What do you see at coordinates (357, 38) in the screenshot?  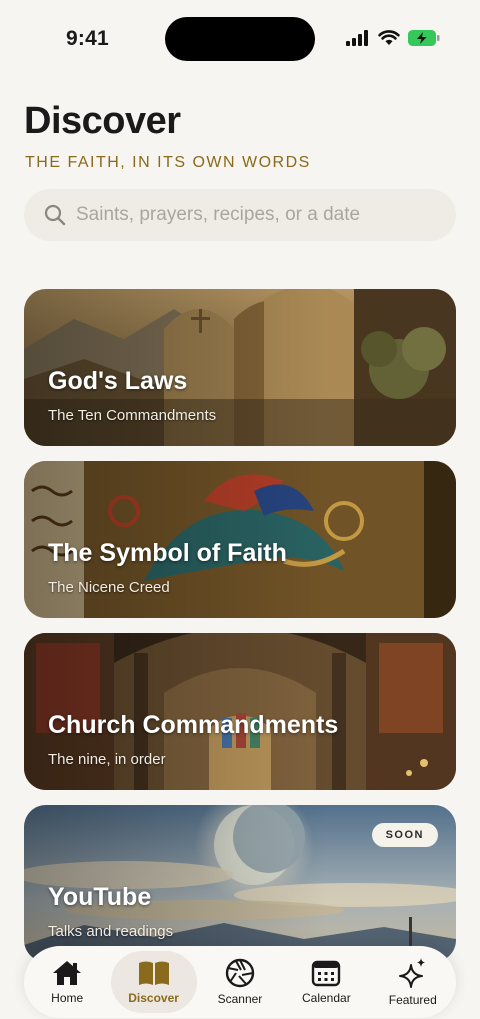 I see `signal-icon` at bounding box center [357, 38].